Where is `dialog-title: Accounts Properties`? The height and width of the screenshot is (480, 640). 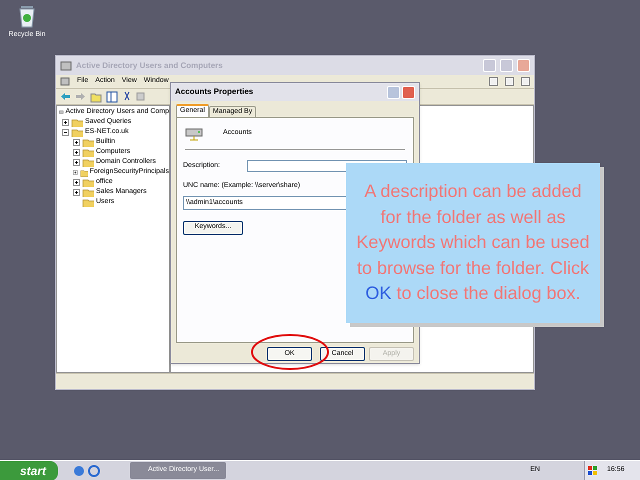 dialog-title: Accounts Properties is located at coordinates (214, 92).